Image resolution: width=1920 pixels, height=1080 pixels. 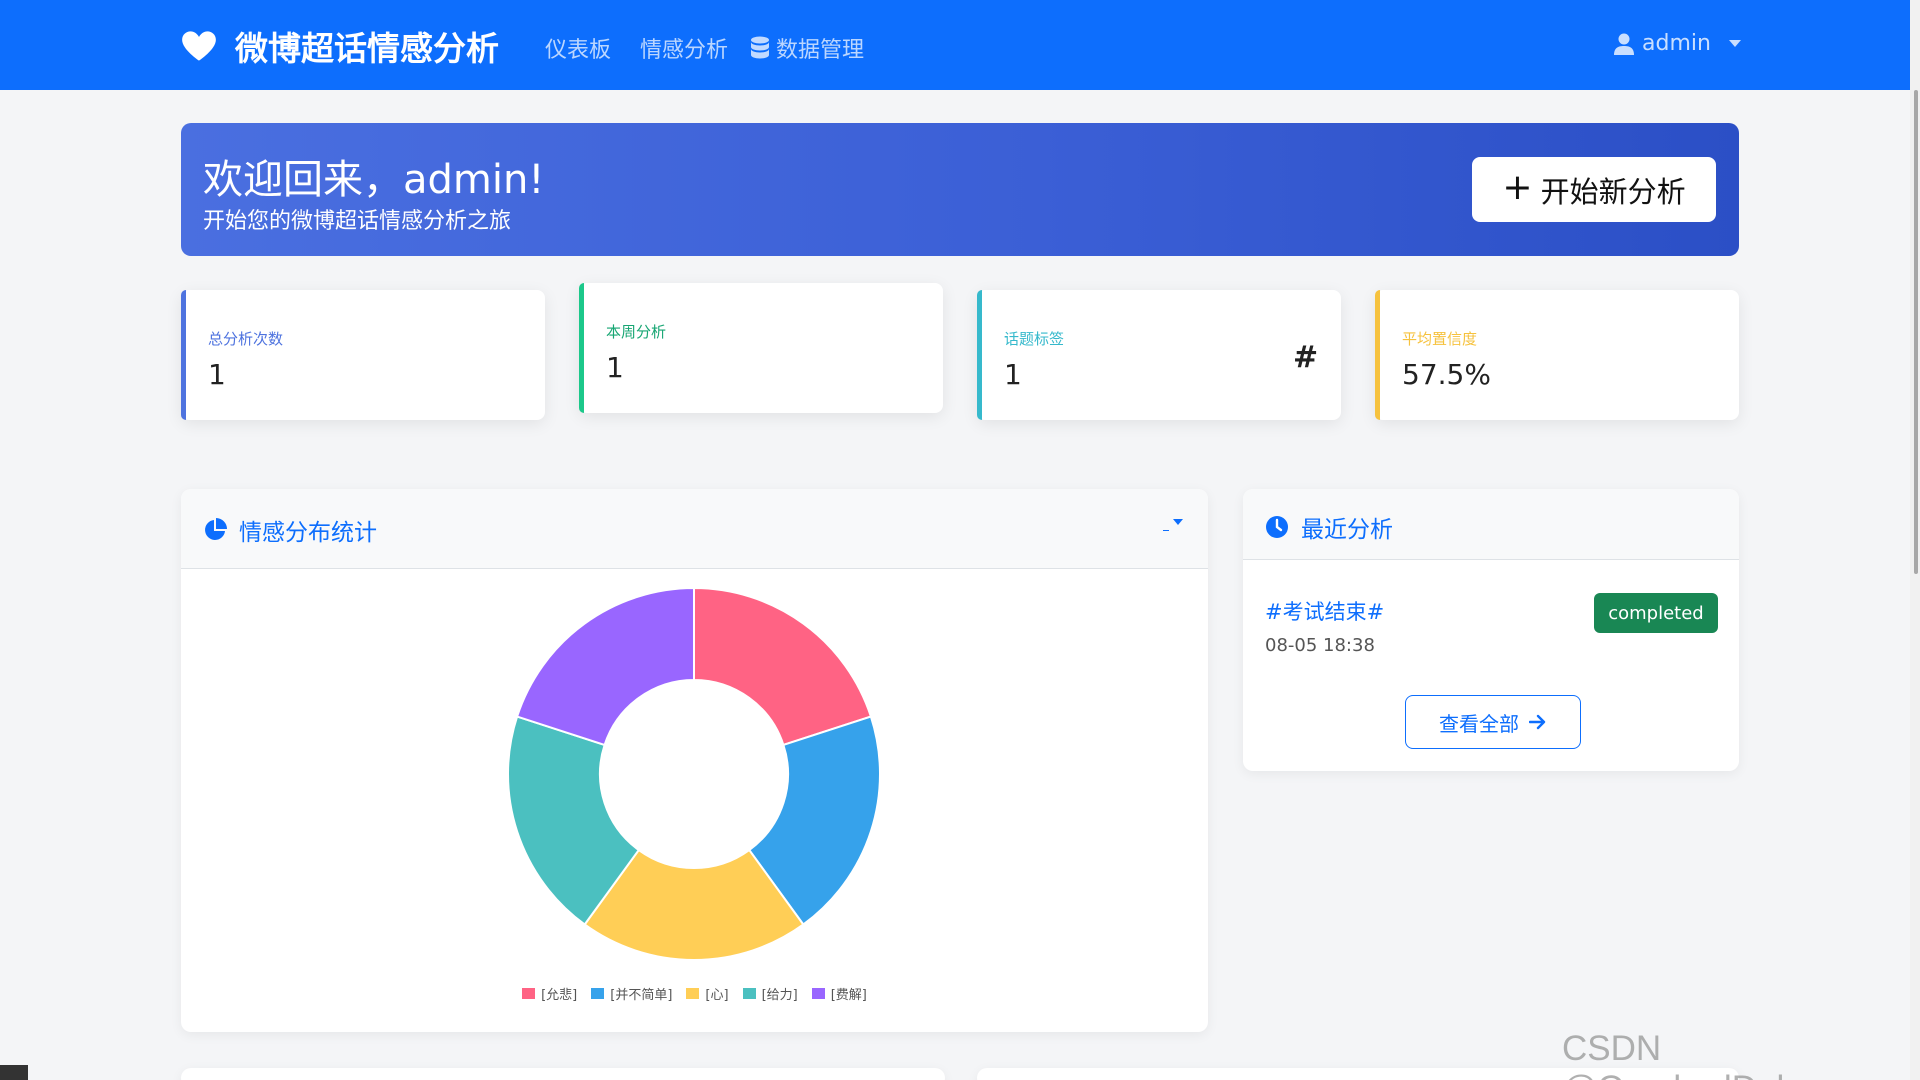 I want to click on legend-label: [给力], so click(x=779, y=995).